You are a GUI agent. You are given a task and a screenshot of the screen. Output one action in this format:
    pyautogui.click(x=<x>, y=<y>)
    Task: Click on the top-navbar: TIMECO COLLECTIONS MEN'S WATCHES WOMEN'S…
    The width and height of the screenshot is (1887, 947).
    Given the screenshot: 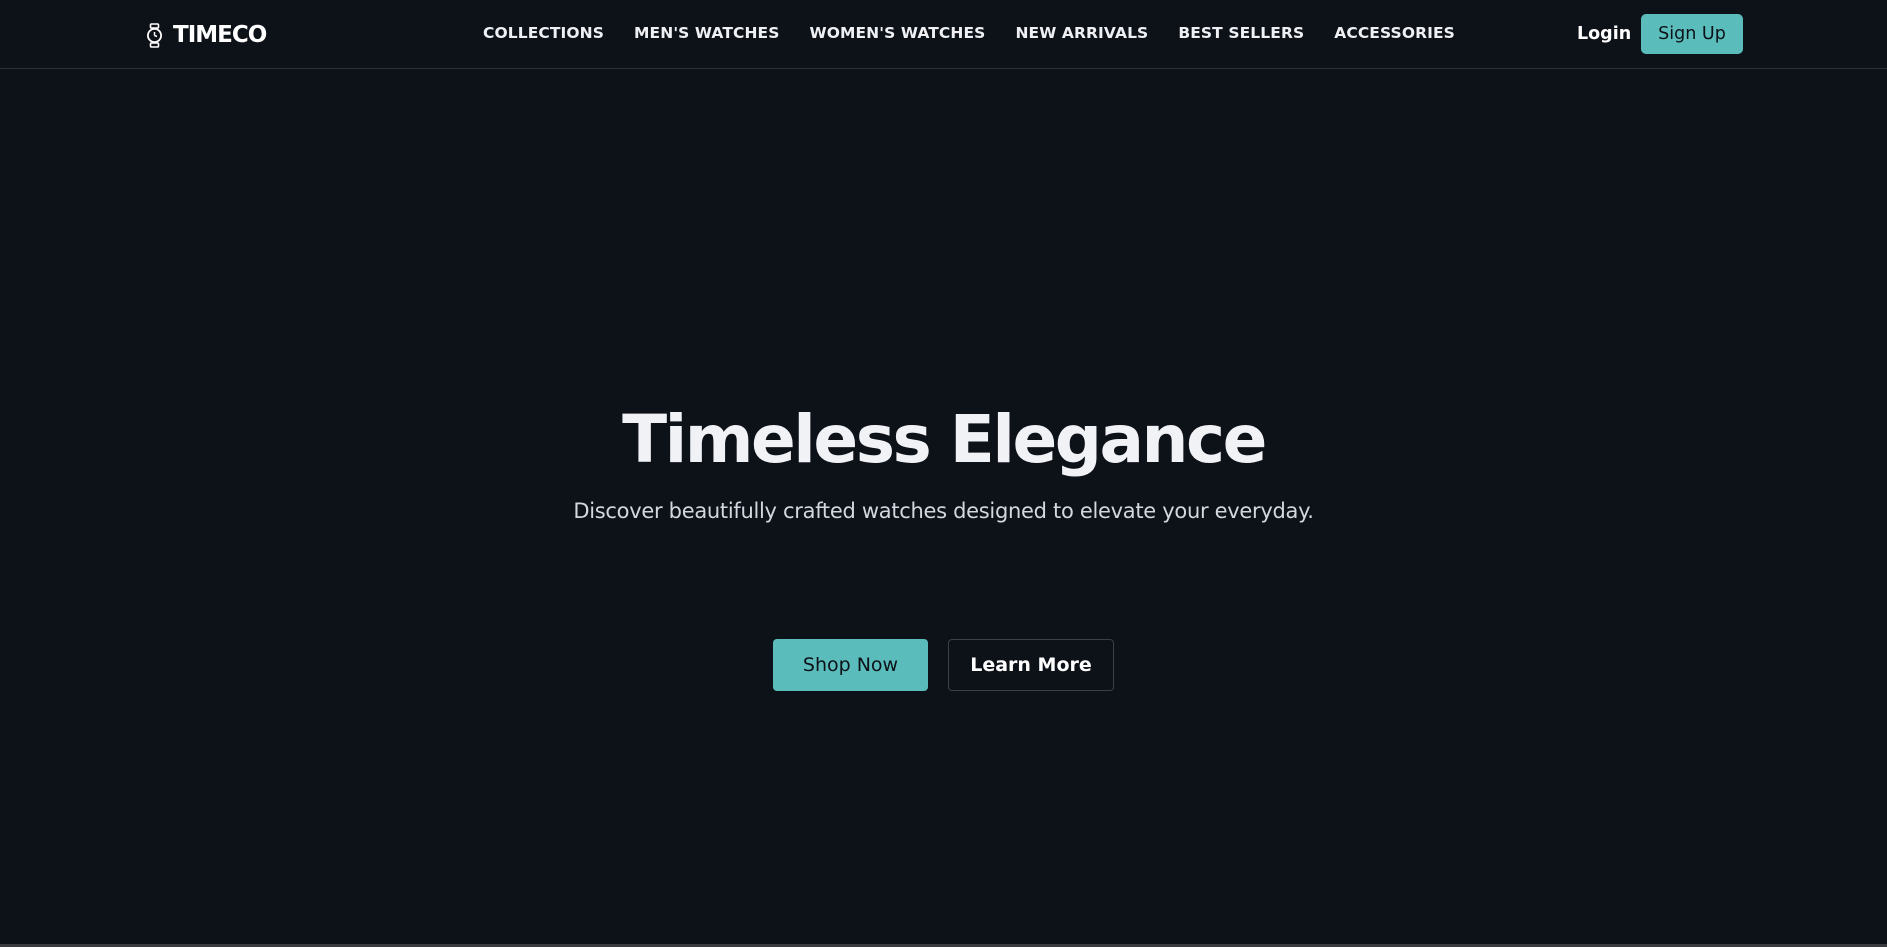 What is the action you would take?
    pyautogui.click(x=943, y=34)
    